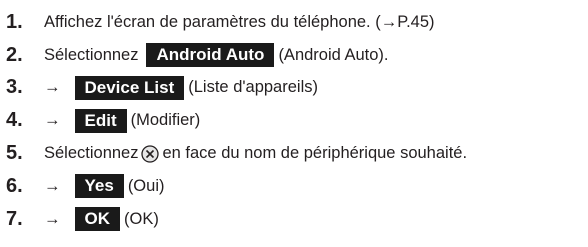  What do you see at coordinates (14, 218) in the screenshot?
I see `step-number: 7.` at bounding box center [14, 218].